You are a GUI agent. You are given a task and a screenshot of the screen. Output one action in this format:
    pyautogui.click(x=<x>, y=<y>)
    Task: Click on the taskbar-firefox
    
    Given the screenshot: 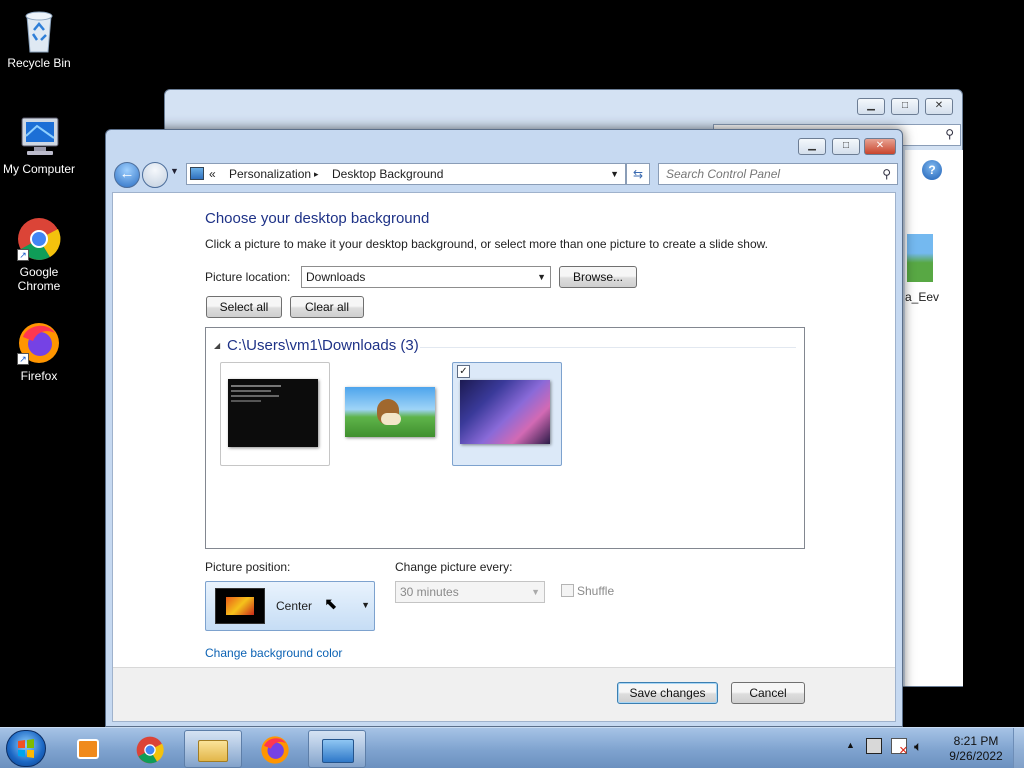 What is the action you would take?
    pyautogui.click(x=275, y=749)
    